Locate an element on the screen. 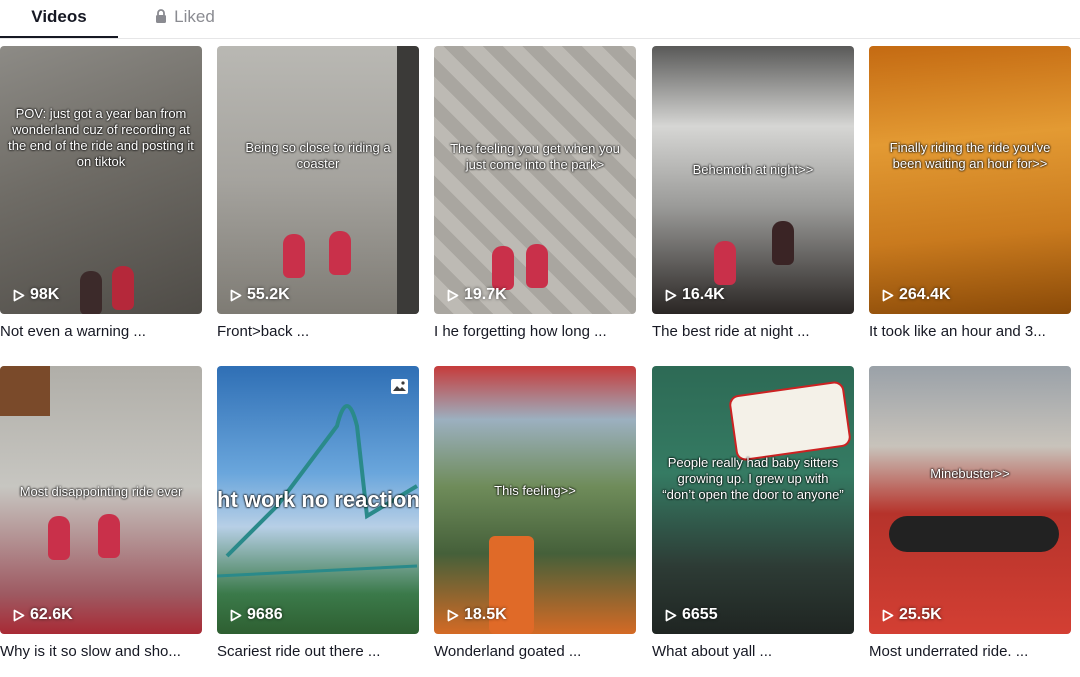  view-count: 55.2K is located at coordinates (260, 295).